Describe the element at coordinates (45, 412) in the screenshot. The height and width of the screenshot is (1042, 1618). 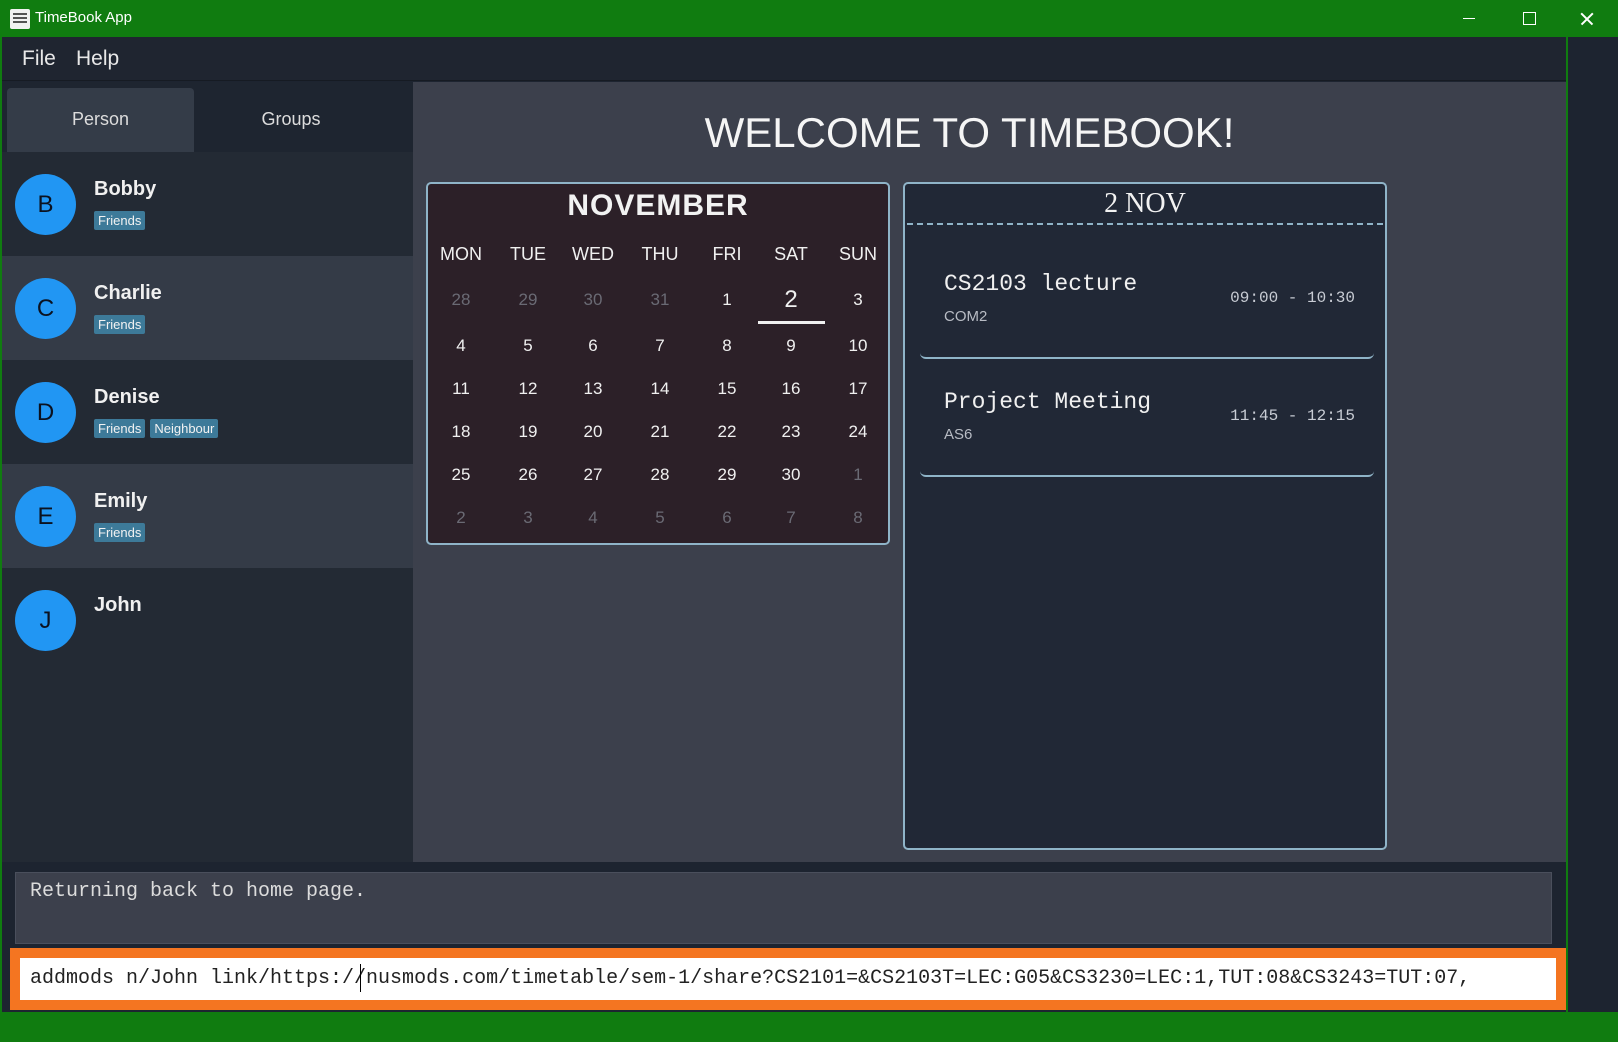
I see `avatar: D` at that location.